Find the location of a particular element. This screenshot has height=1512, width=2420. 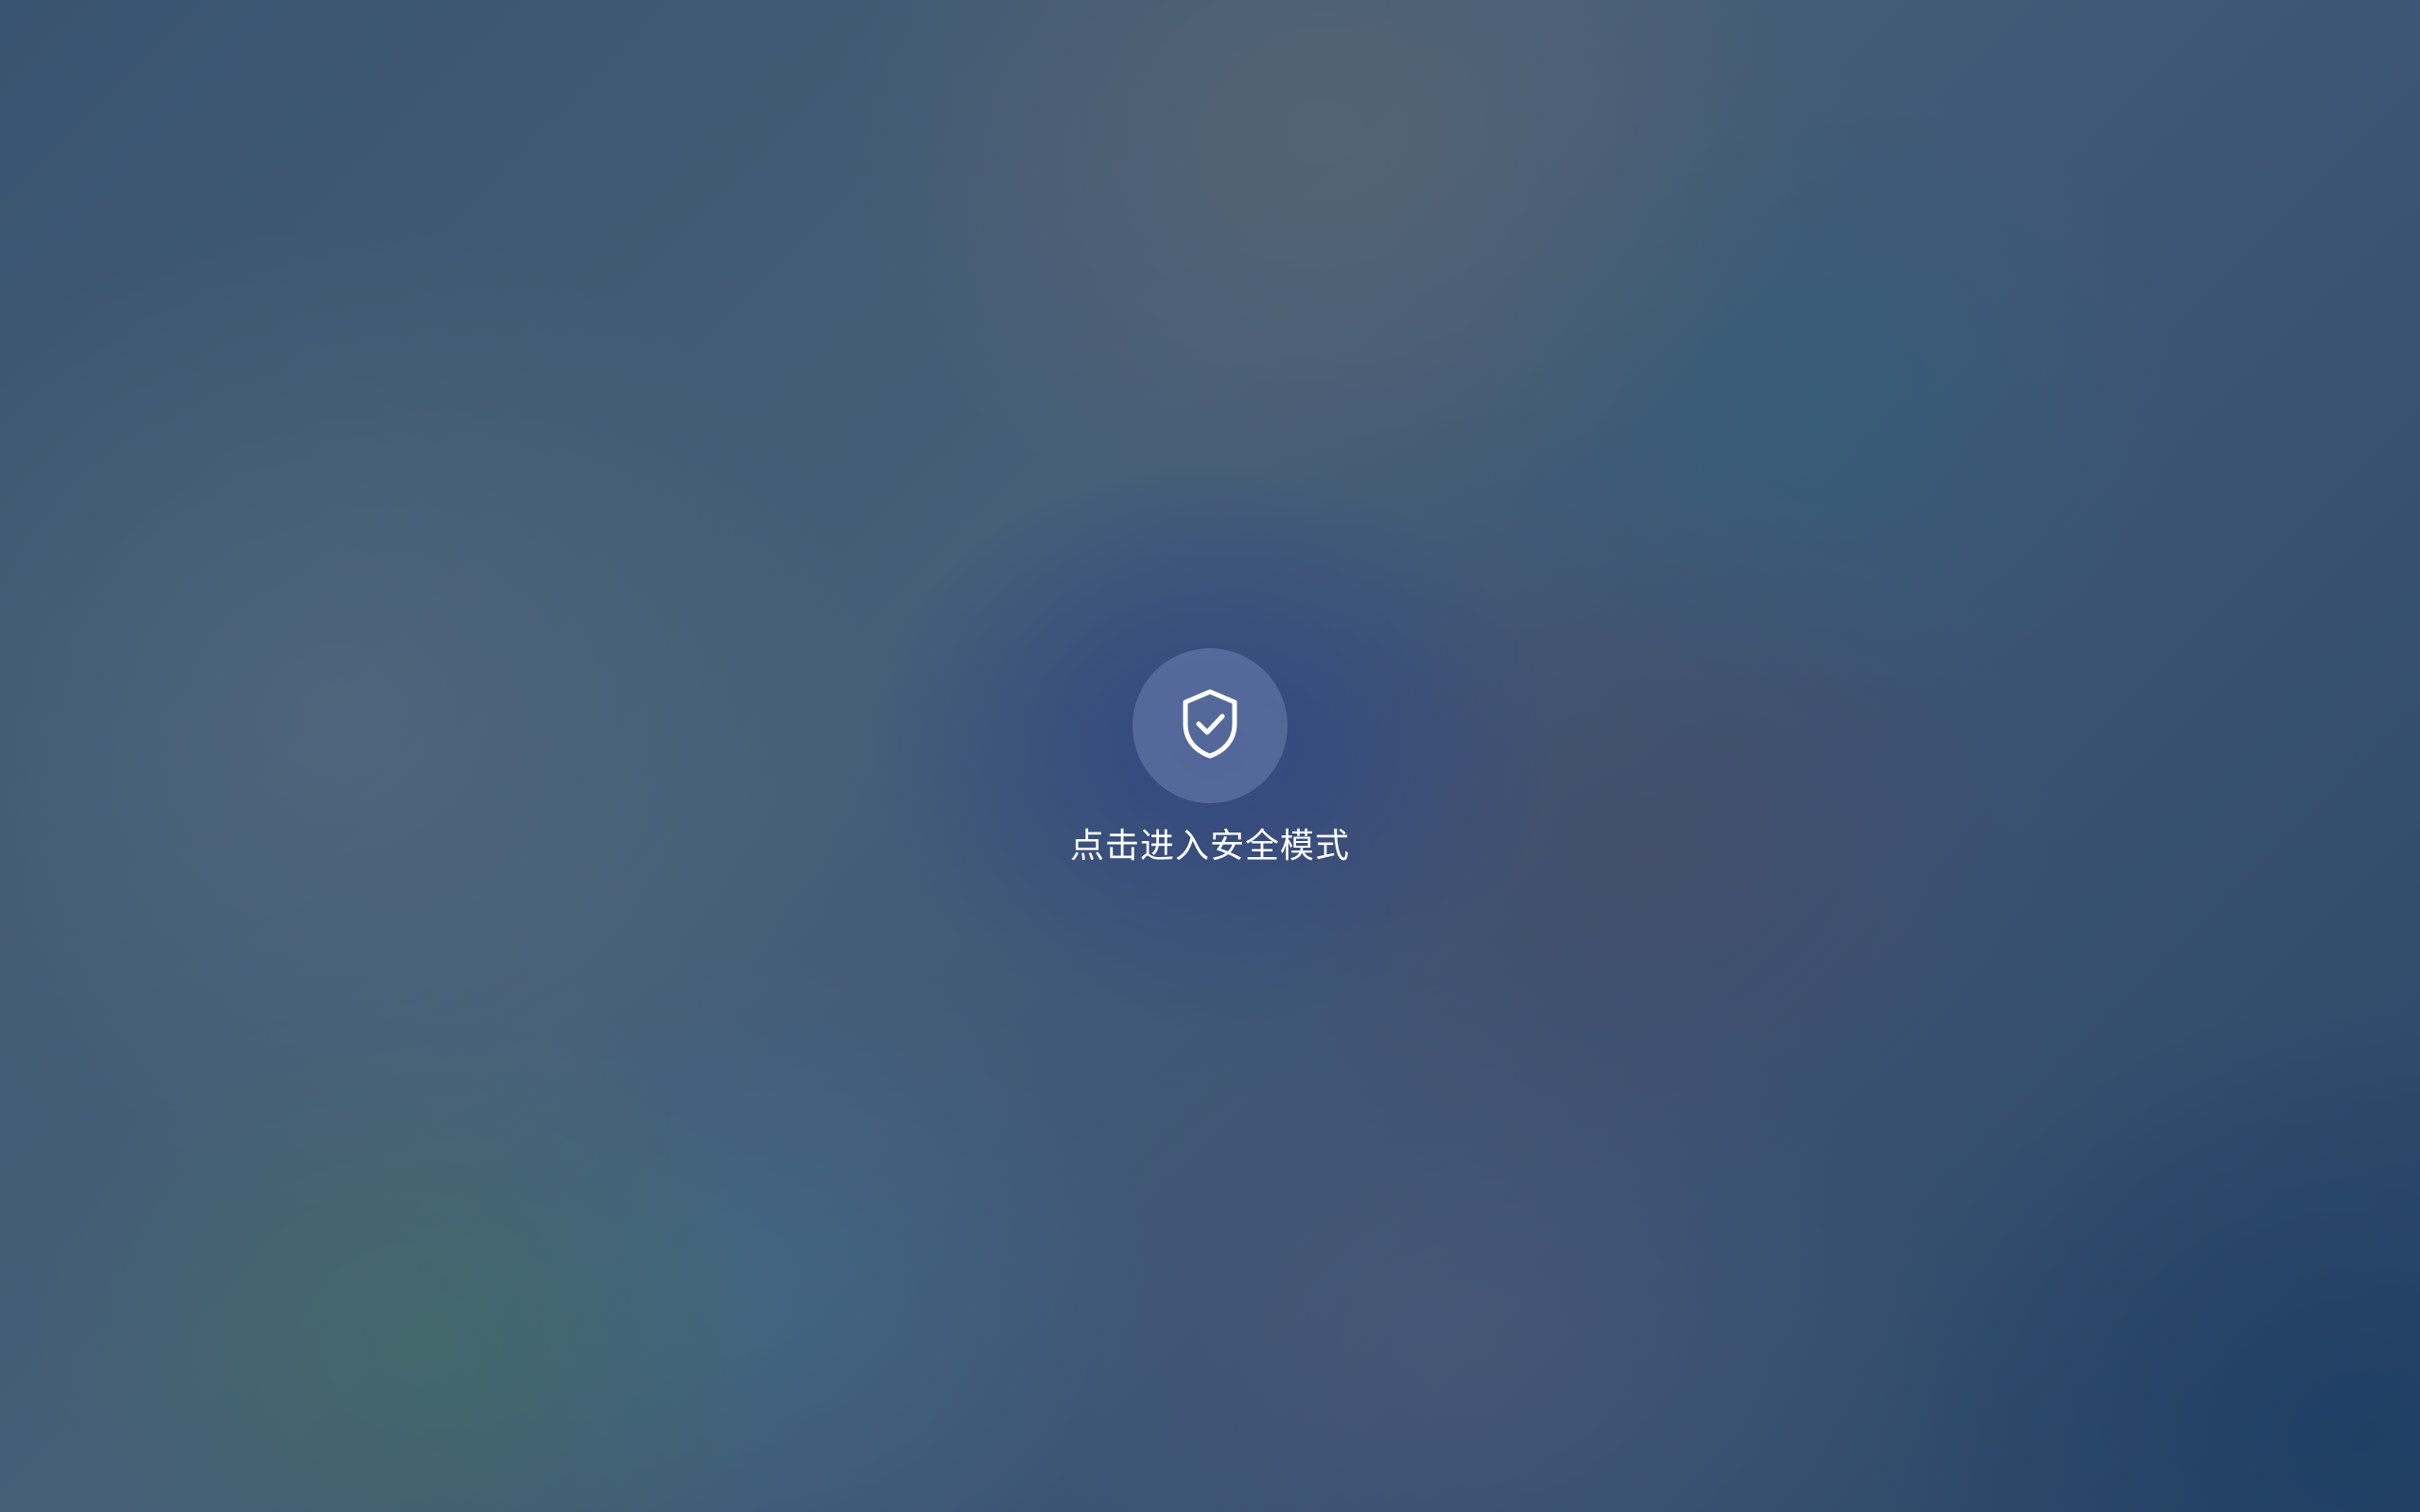

shield-check-icon is located at coordinates (1210, 726).